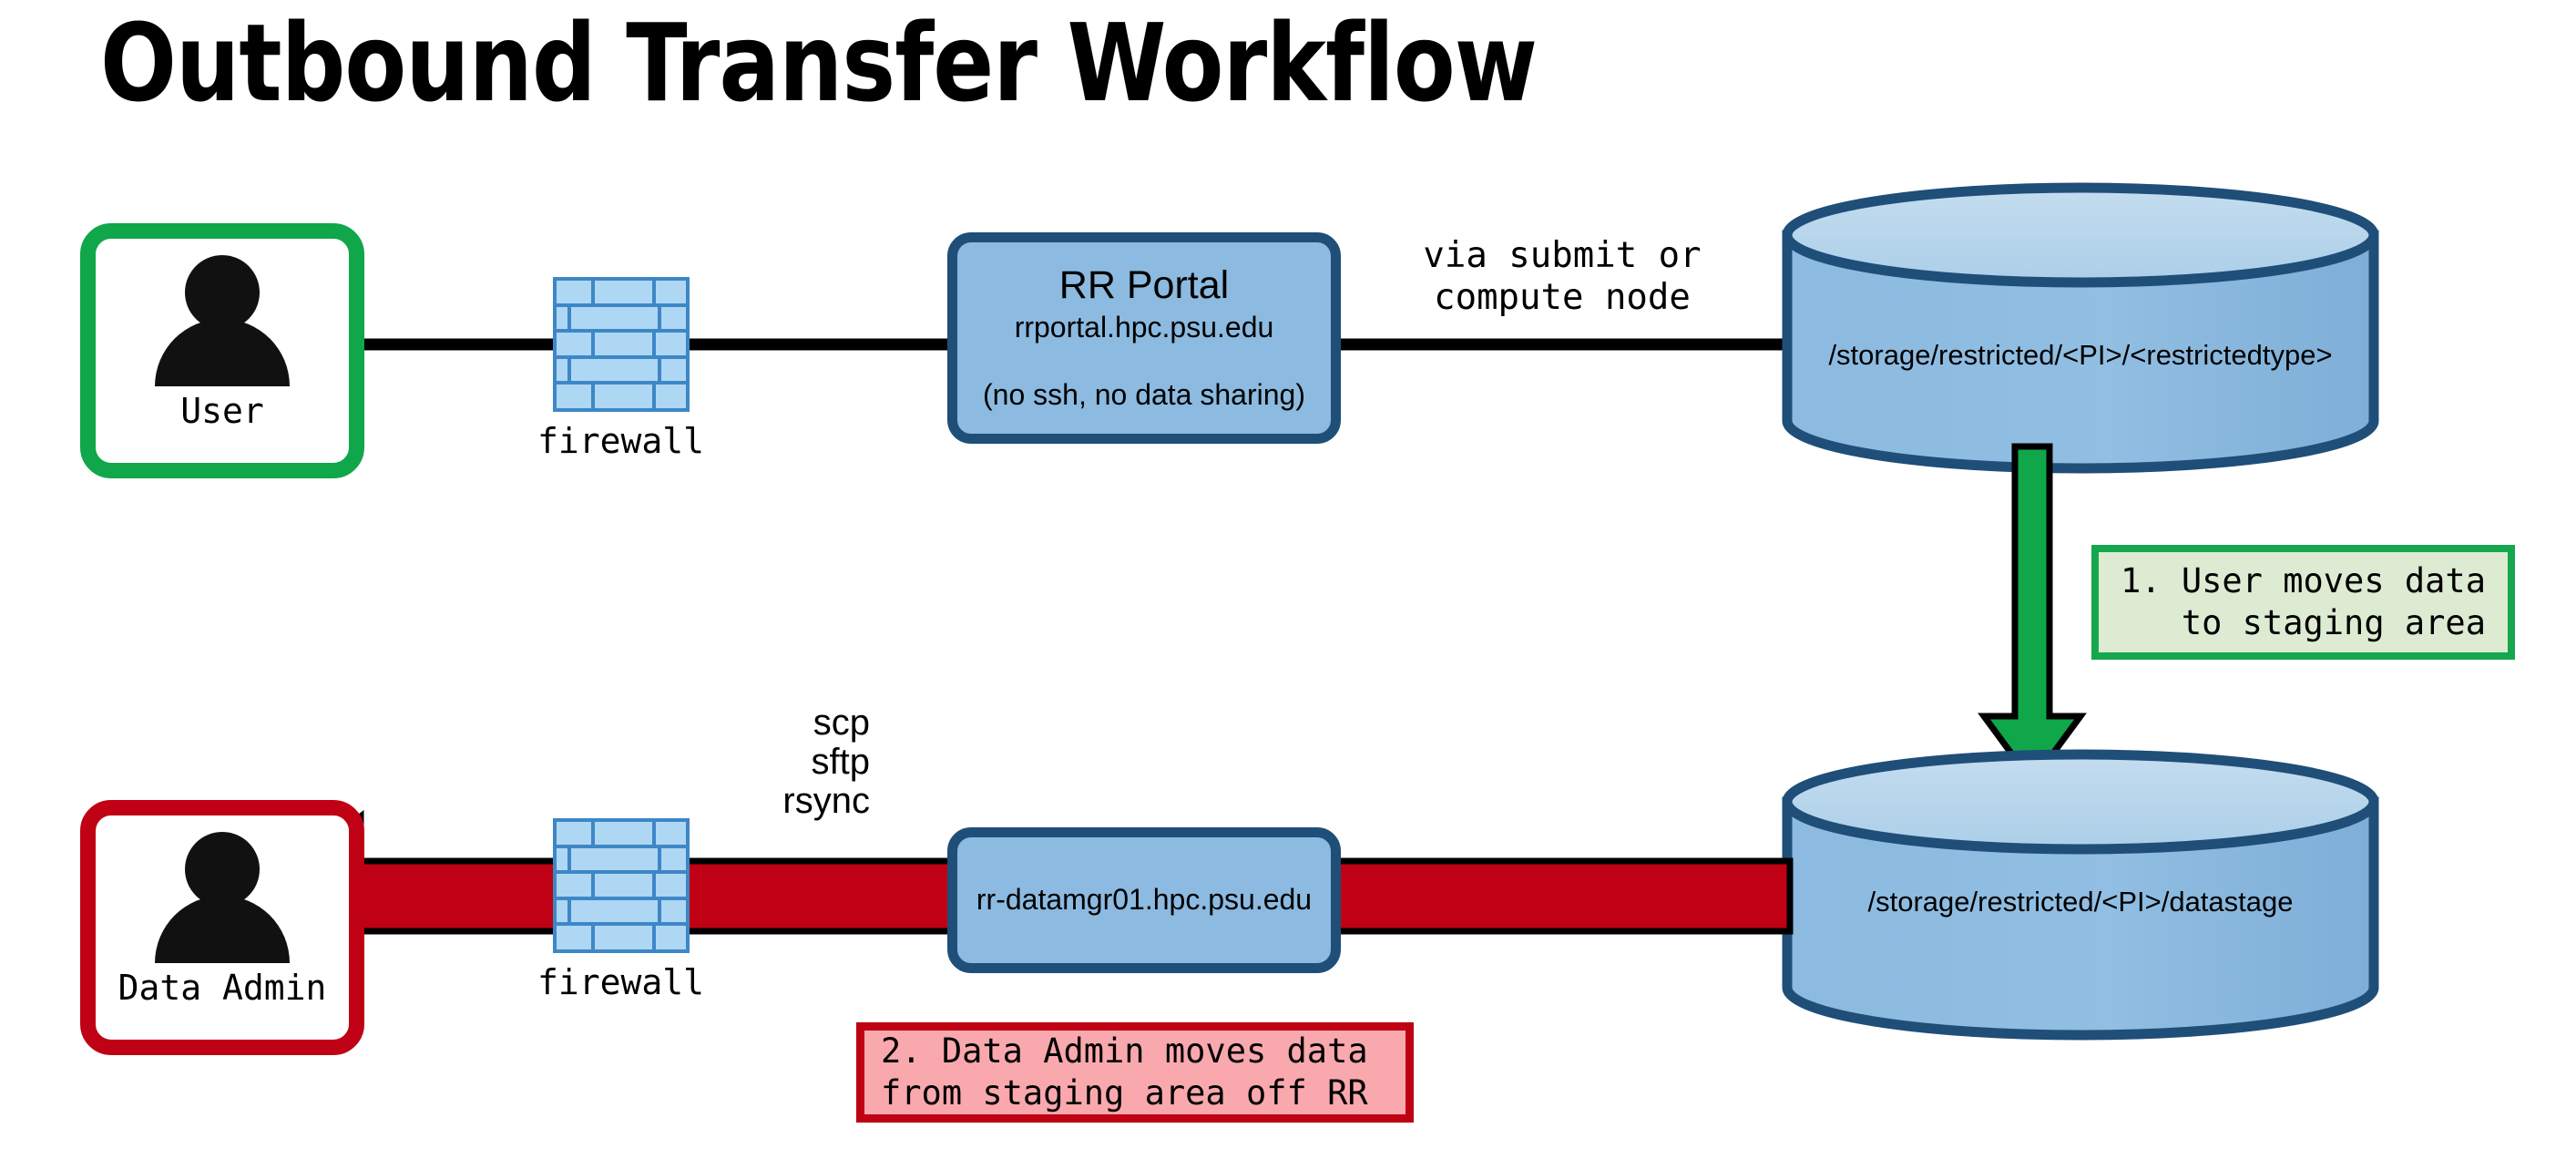 The image size is (2576, 1159). Describe the element at coordinates (621, 441) in the screenshot. I see `firewall-top-label: firewall` at that location.